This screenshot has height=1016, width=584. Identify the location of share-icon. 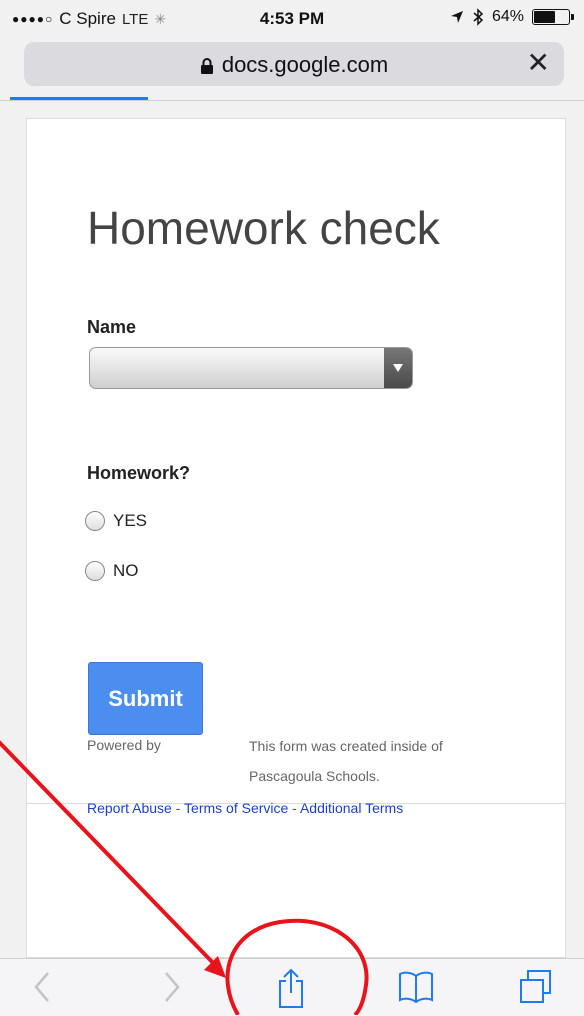
(291, 988).